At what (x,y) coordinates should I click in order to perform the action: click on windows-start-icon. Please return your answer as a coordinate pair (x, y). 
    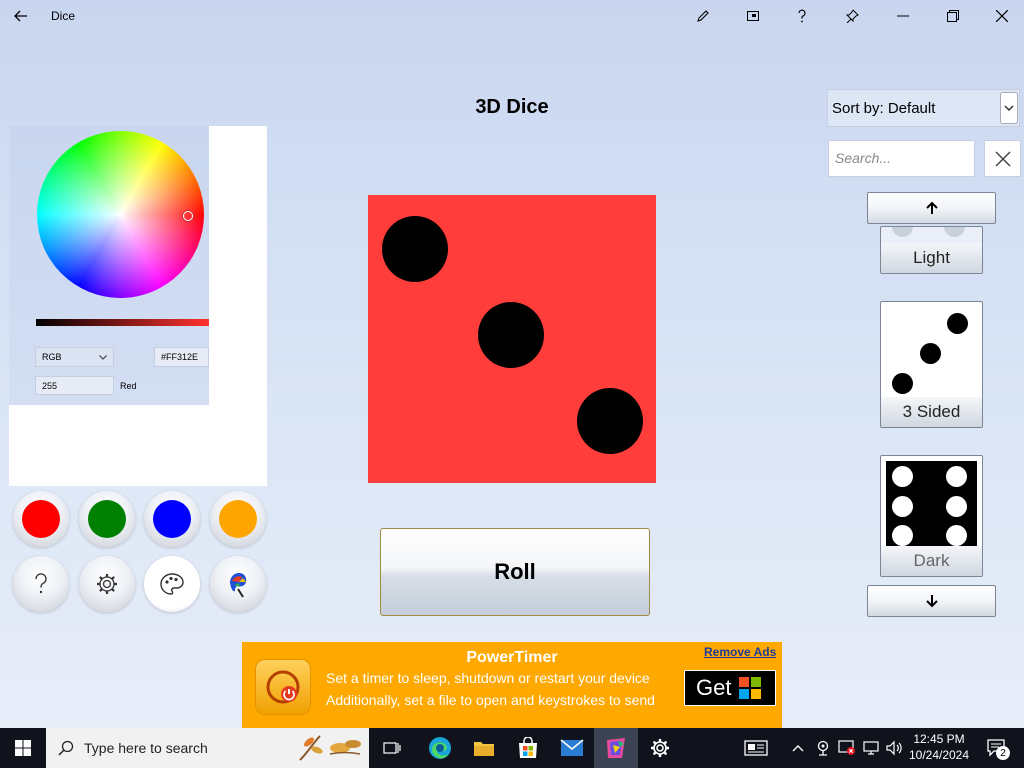
    Looking at the image, I should click on (23, 748).